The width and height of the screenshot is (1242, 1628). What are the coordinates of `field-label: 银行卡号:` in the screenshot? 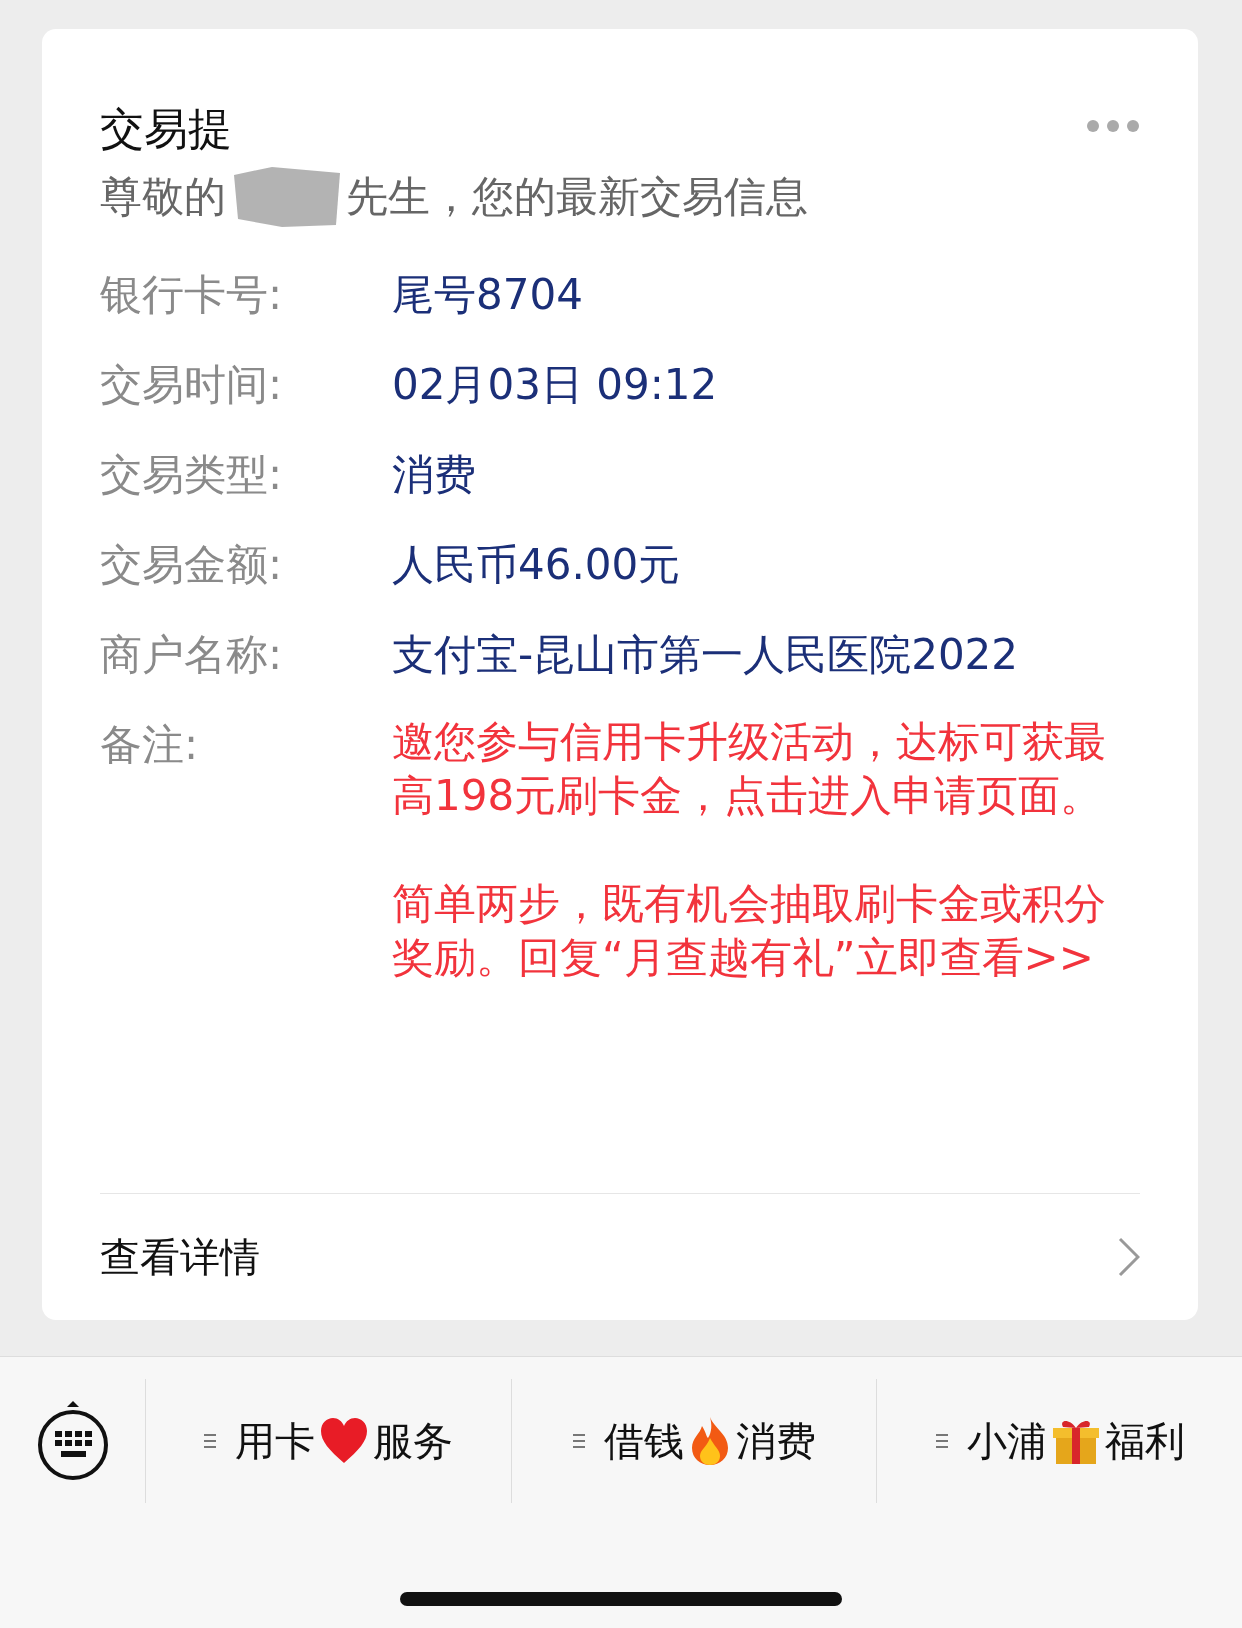 It's located at (192, 295).